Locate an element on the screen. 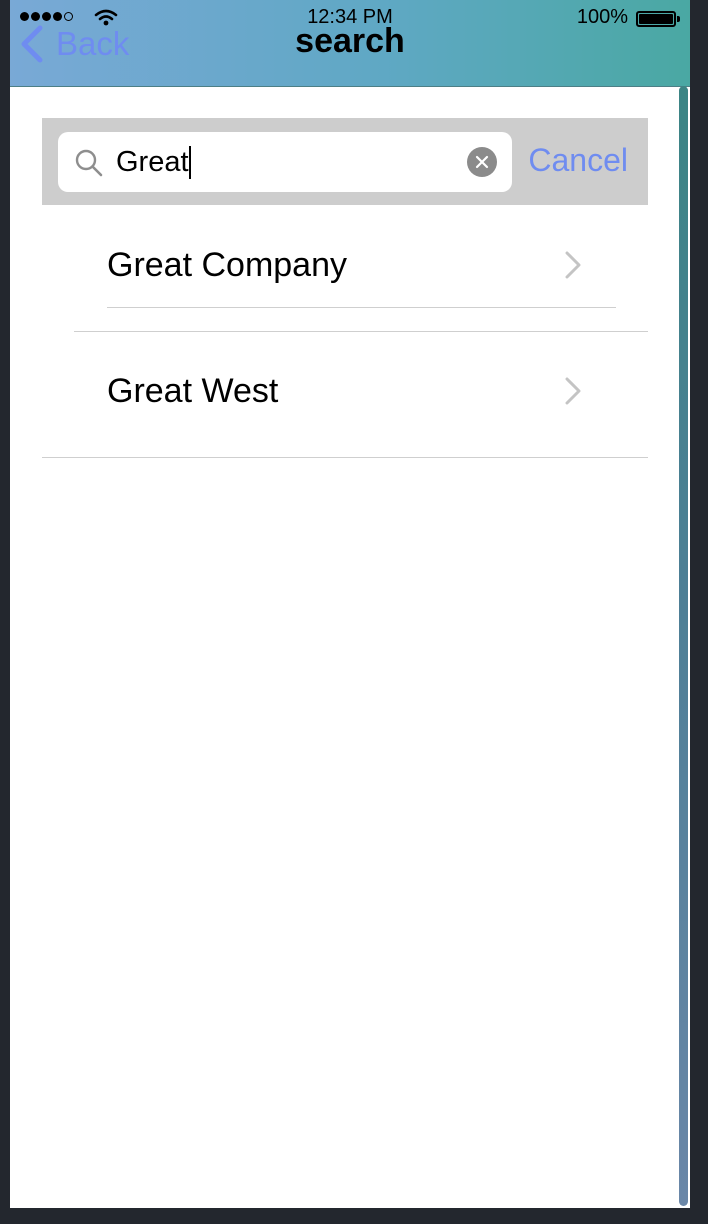  list-item: Great Company is located at coordinates (345, 269).